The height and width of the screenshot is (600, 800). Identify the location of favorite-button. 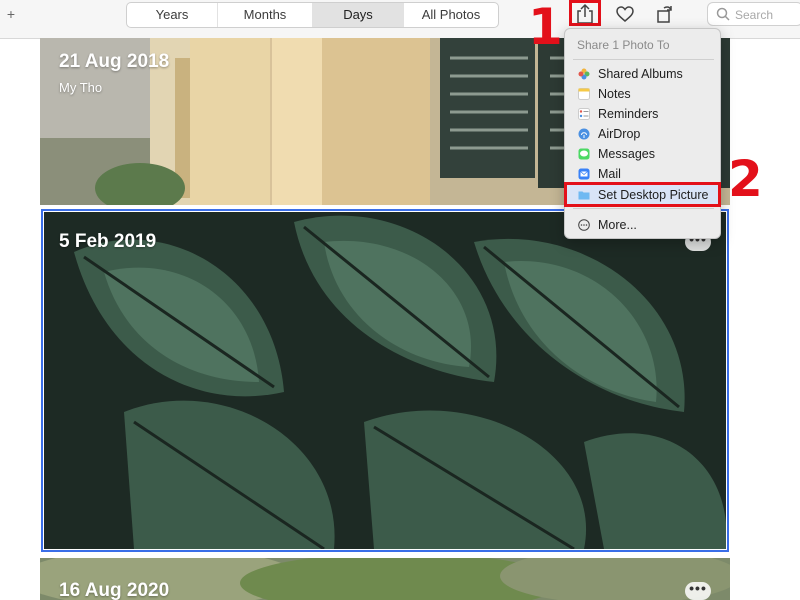
(625, 14).